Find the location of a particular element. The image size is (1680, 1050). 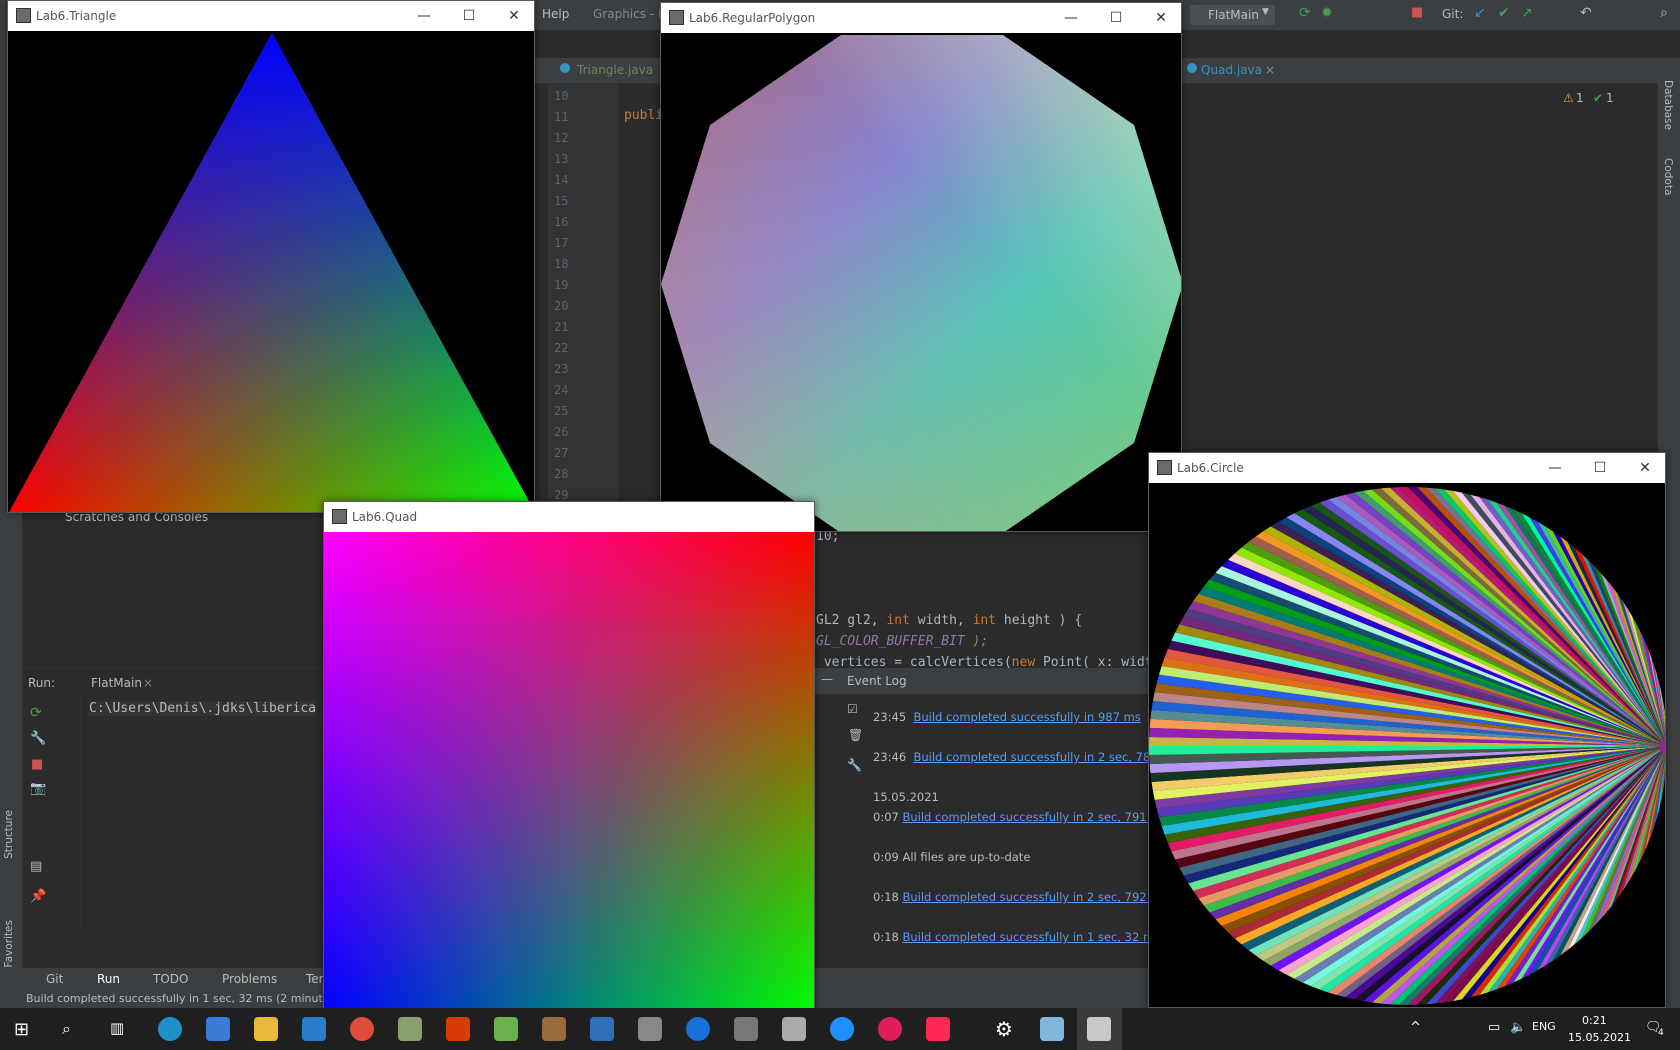

volume-icon: 🔈 is located at coordinates (1518, 1027).